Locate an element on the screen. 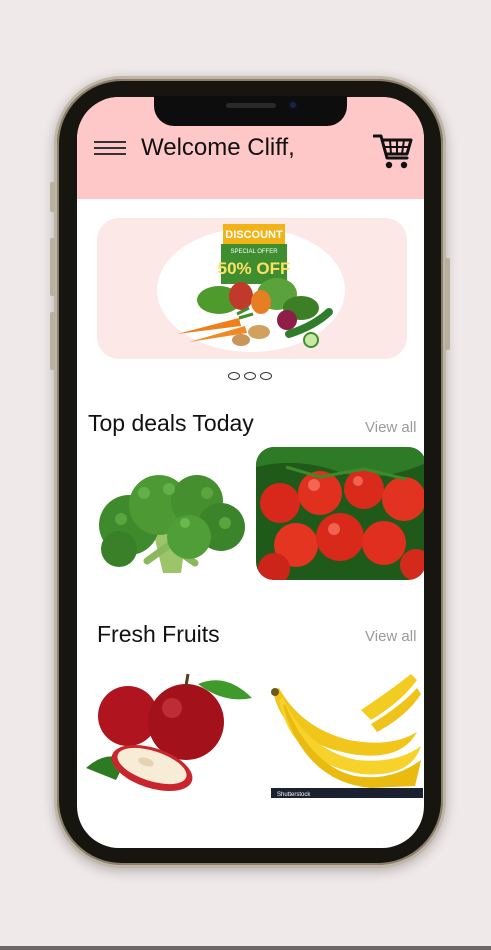  product-card-tomatoes is located at coordinates (340, 513).